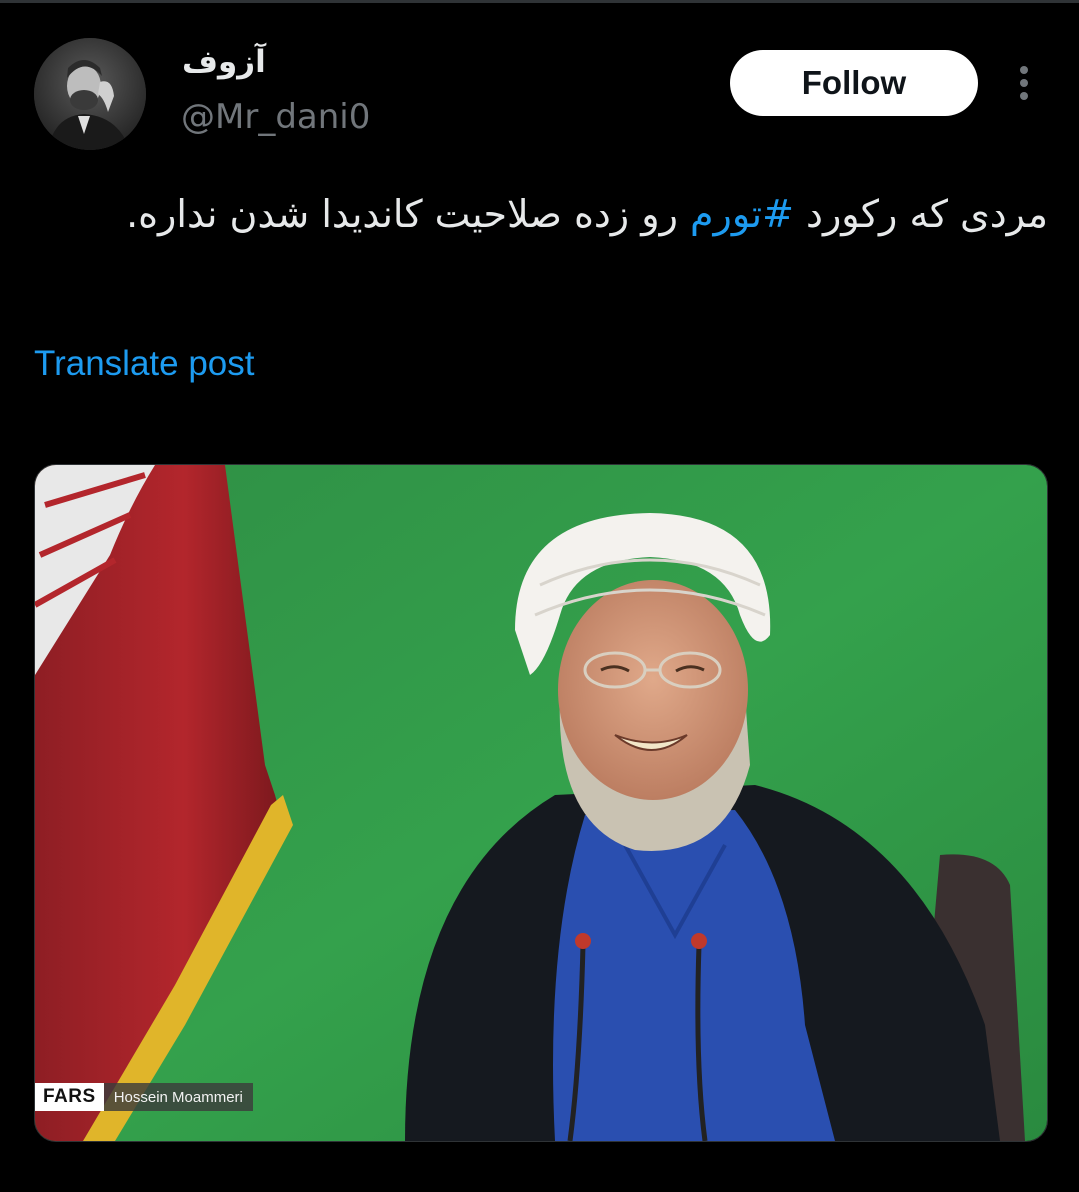 The height and width of the screenshot is (1192, 1079). I want to click on top-divider, so click(539, 1).